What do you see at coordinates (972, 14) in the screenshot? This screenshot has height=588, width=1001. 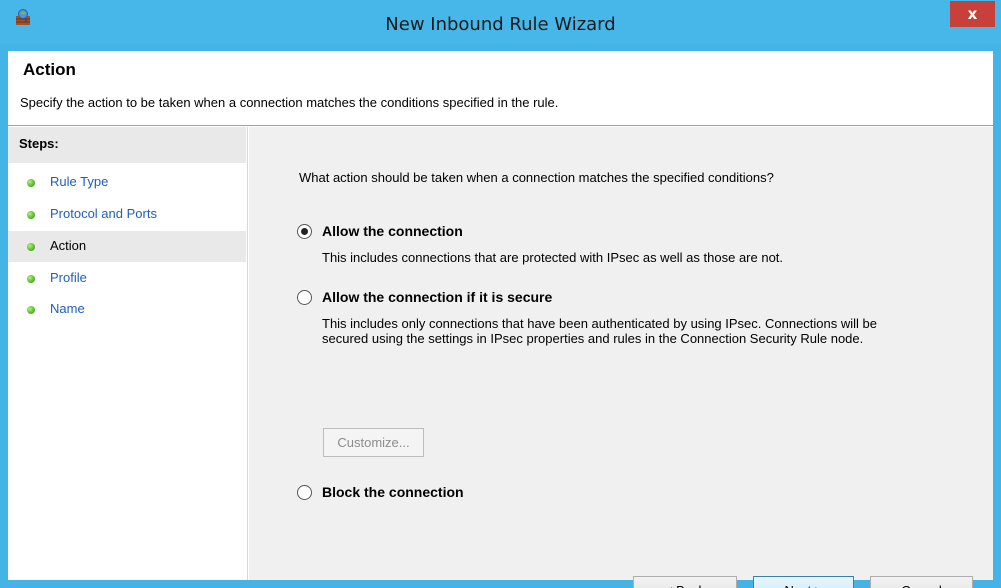 I see `close-button: x` at bounding box center [972, 14].